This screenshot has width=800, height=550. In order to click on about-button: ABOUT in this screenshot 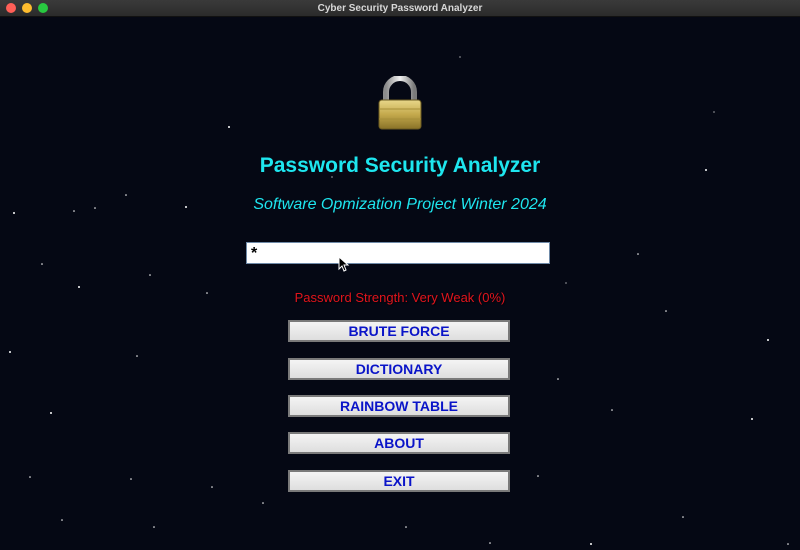, I will do `click(399, 443)`.